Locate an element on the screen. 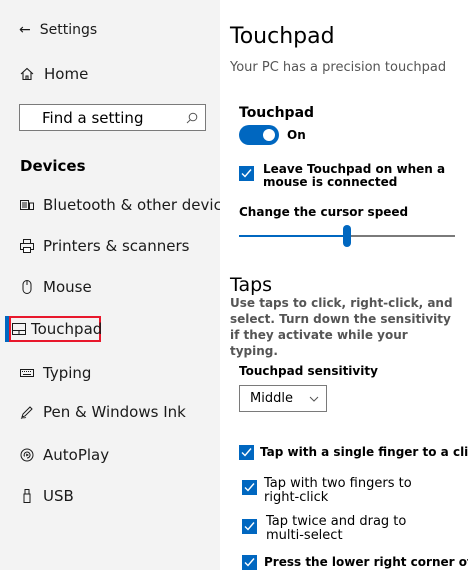 This screenshot has height=570, width=468. nav-item-printers: Printers & scanners is located at coordinates (104, 246).